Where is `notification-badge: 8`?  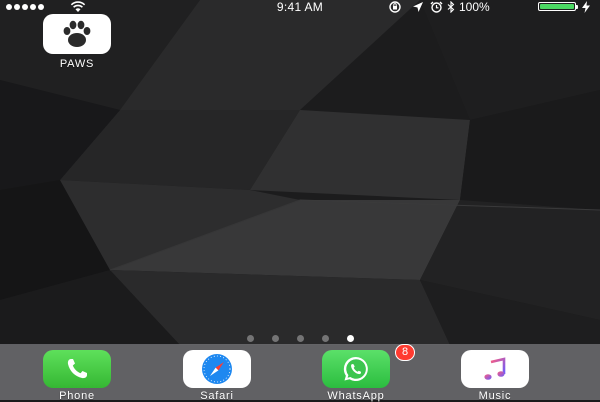 notification-badge: 8 is located at coordinates (405, 352).